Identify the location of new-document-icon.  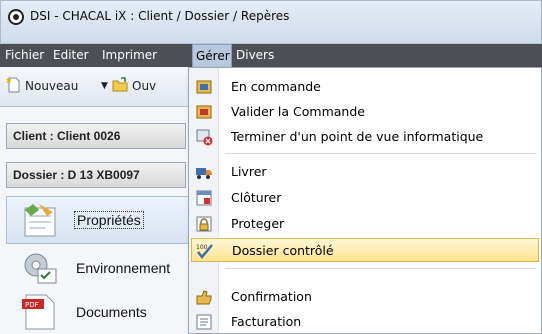
(14, 85).